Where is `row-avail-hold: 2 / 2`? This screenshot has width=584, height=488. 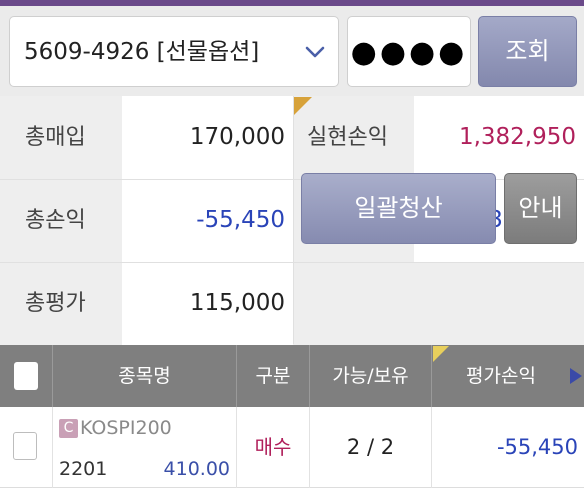 row-avail-hold: 2 / 2 is located at coordinates (371, 447).